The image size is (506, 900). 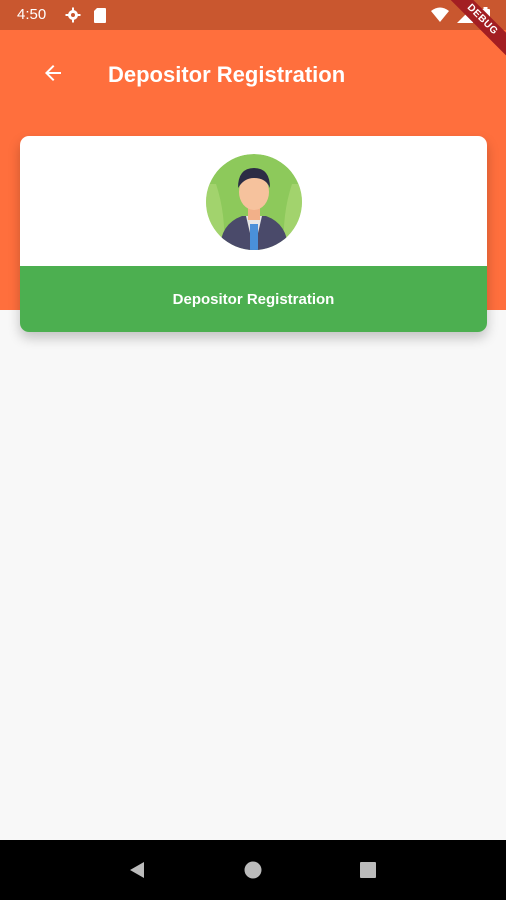 I want to click on back-triangle-icon, so click(x=136, y=870).